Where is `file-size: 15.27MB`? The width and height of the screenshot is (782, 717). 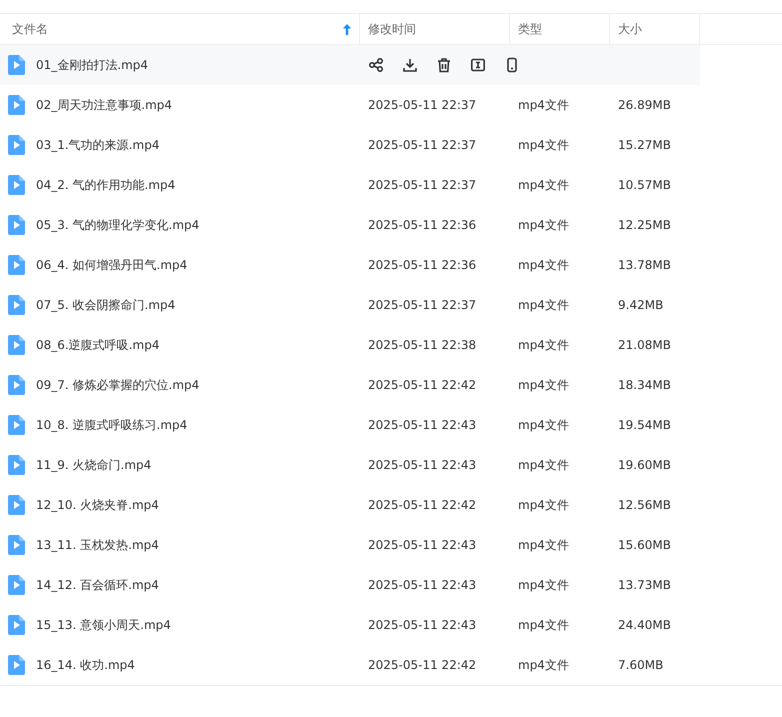 file-size: 15.27MB is located at coordinates (644, 145).